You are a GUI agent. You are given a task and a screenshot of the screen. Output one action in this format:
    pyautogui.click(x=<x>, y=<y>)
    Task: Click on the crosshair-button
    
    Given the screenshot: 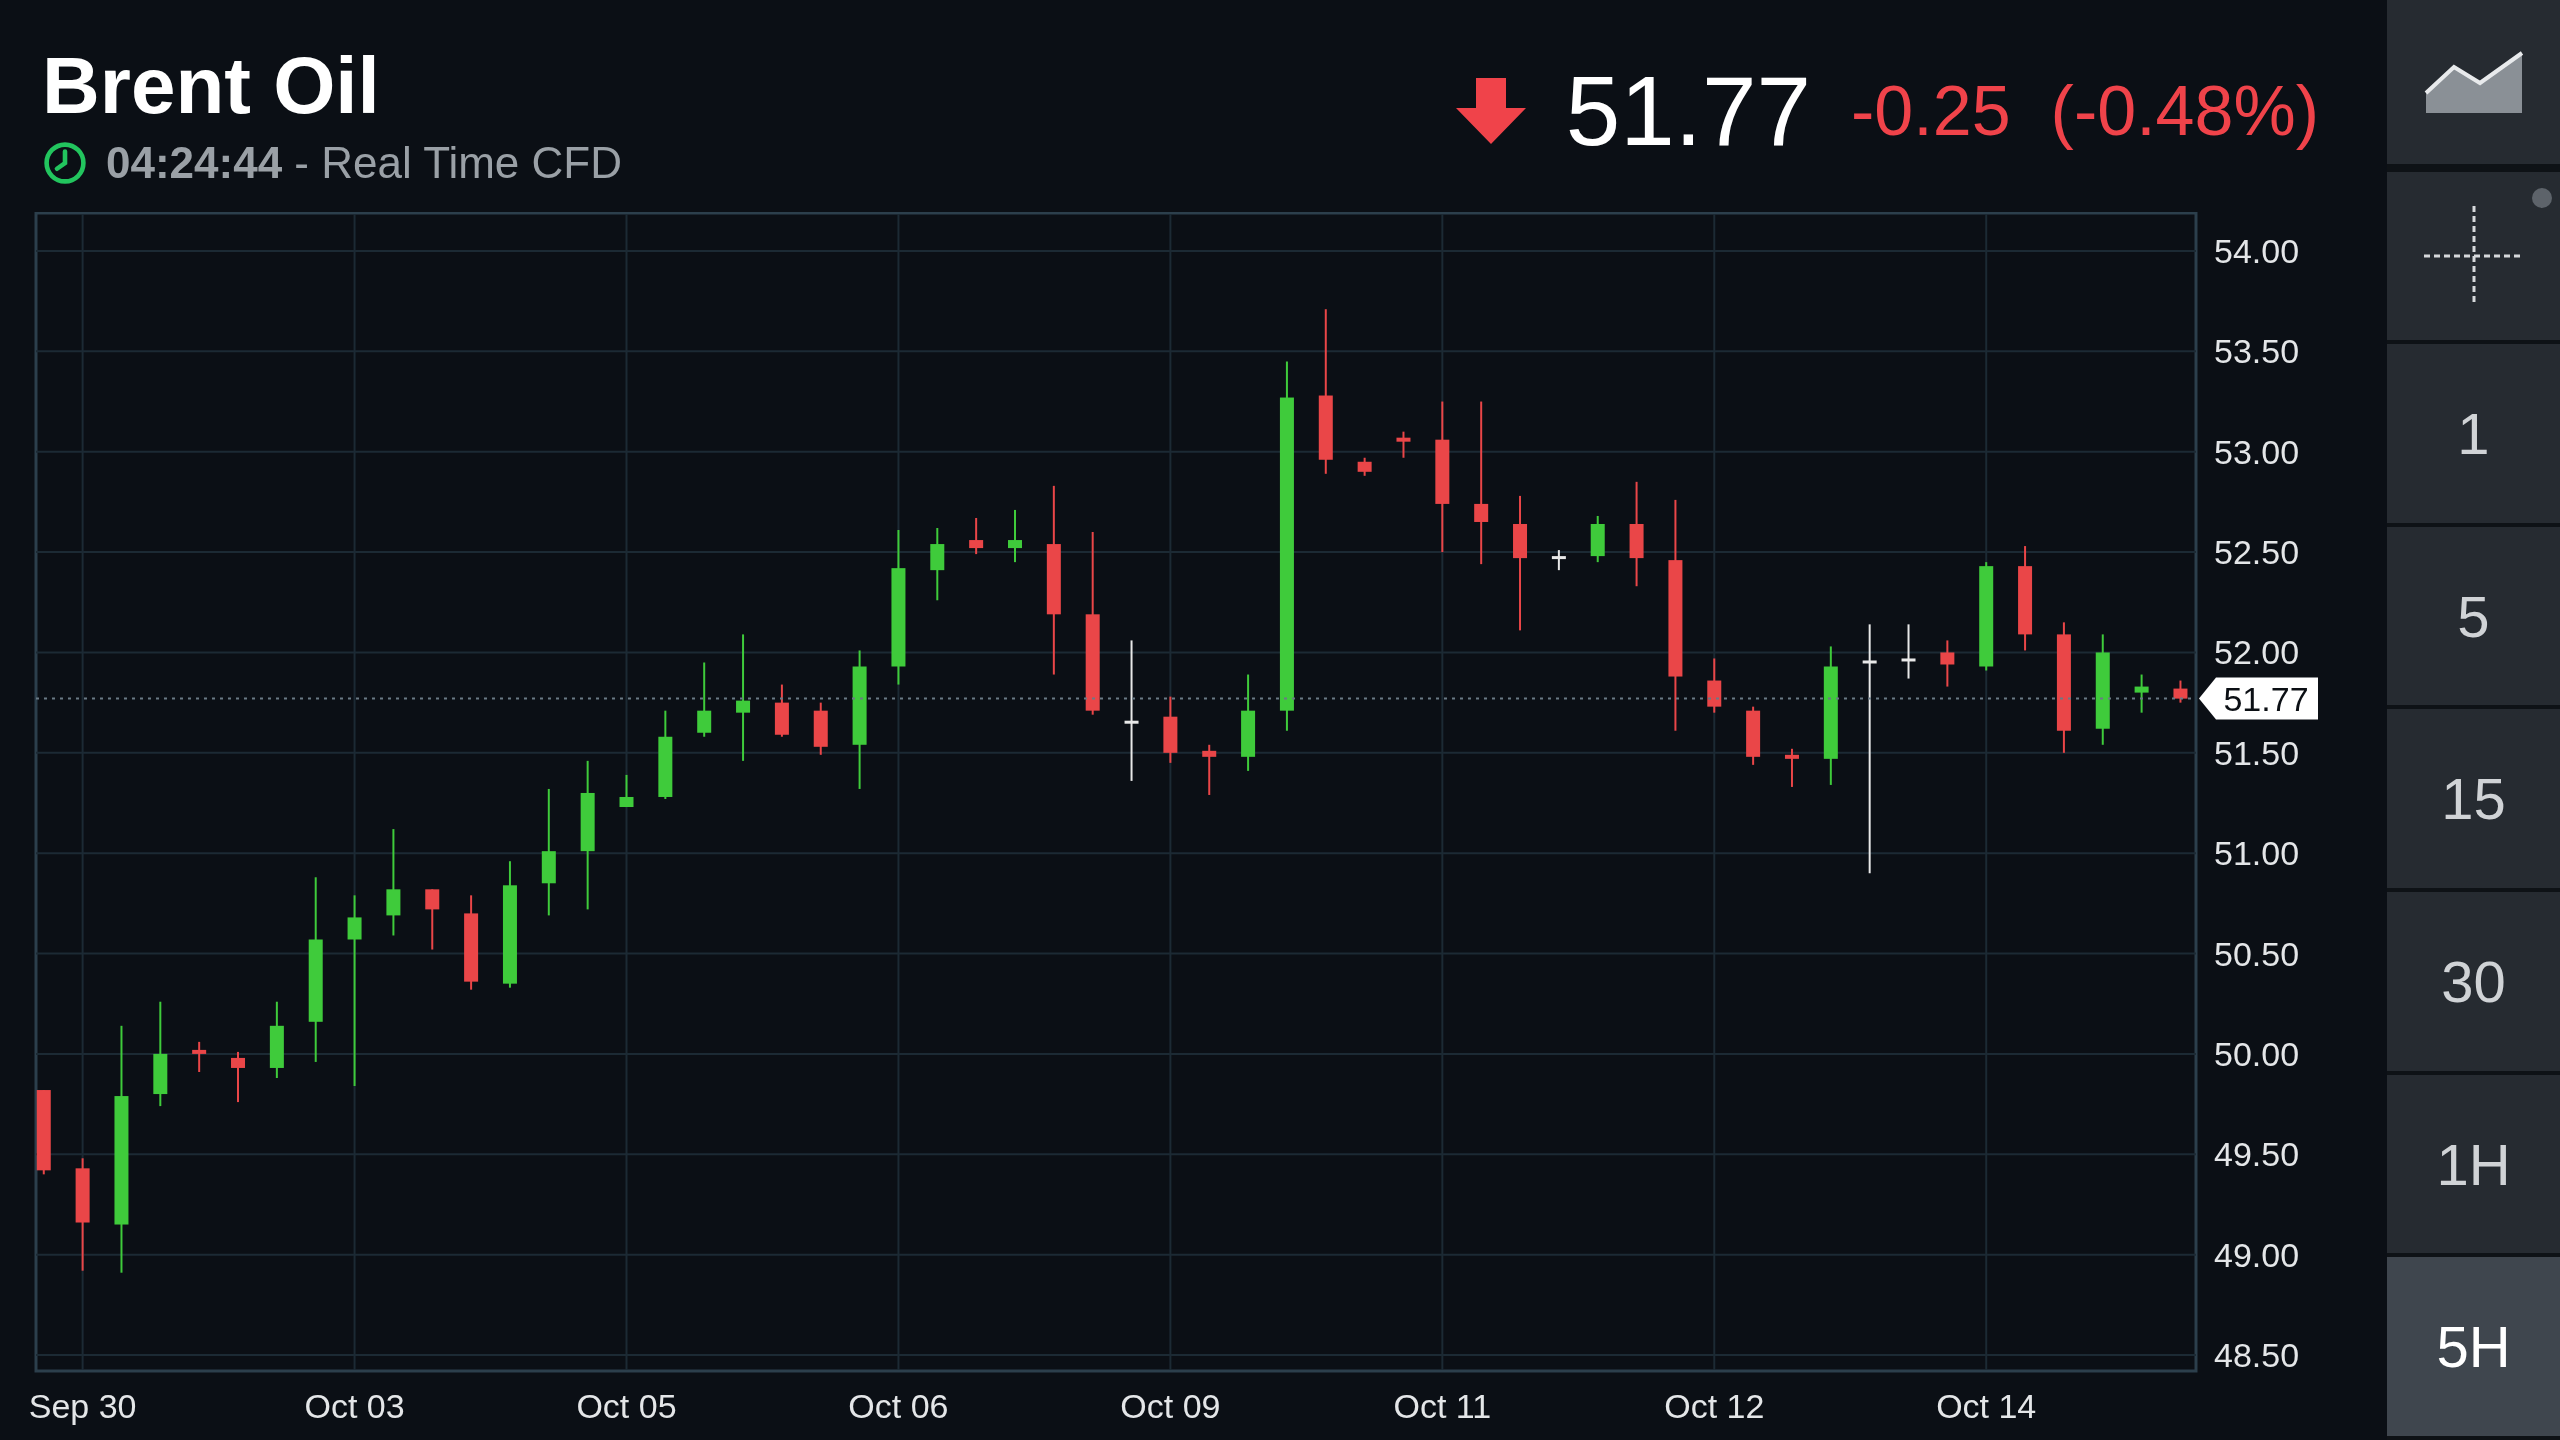 What is the action you would take?
    pyautogui.click(x=2473, y=256)
    